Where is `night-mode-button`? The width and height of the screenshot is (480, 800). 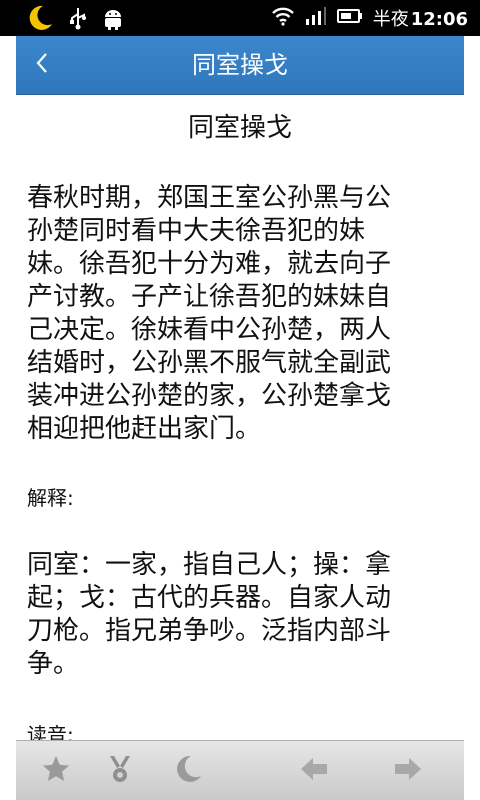 night-mode-button is located at coordinates (188, 771).